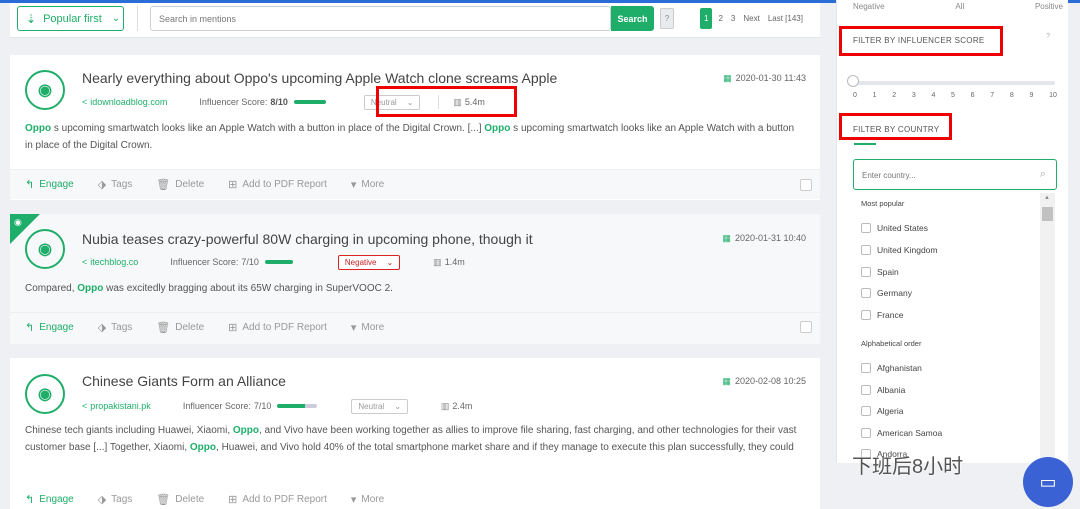  I want to click on country-list-scrollbar: ▲, so click(1047, 328).